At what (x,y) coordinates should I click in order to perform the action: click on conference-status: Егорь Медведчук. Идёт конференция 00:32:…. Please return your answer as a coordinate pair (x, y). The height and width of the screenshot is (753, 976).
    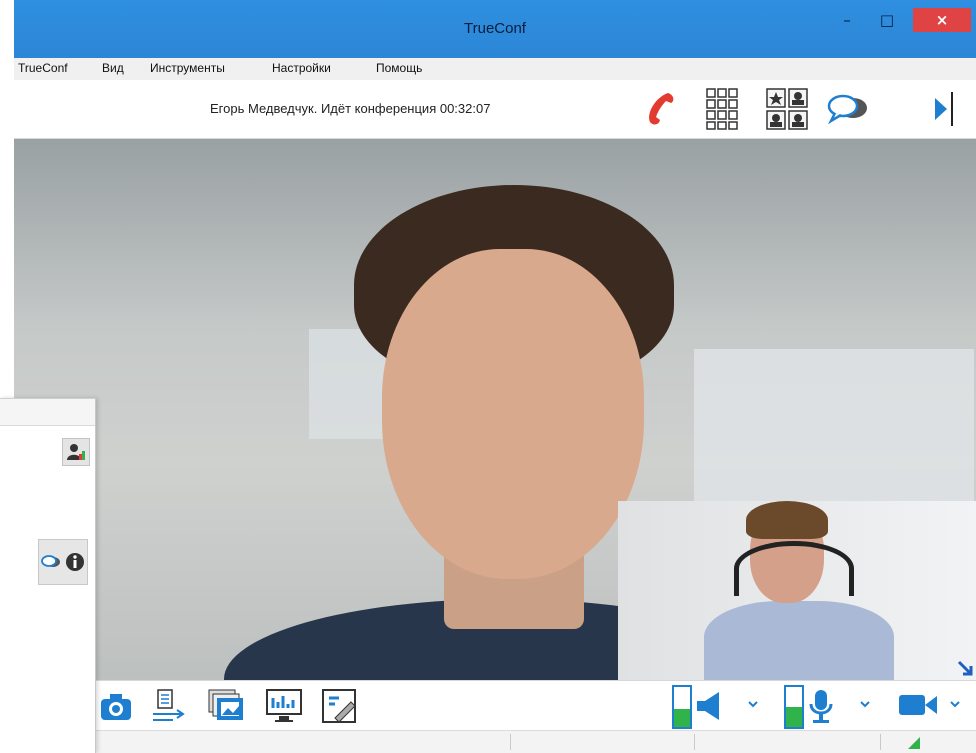
    Looking at the image, I should click on (350, 108).